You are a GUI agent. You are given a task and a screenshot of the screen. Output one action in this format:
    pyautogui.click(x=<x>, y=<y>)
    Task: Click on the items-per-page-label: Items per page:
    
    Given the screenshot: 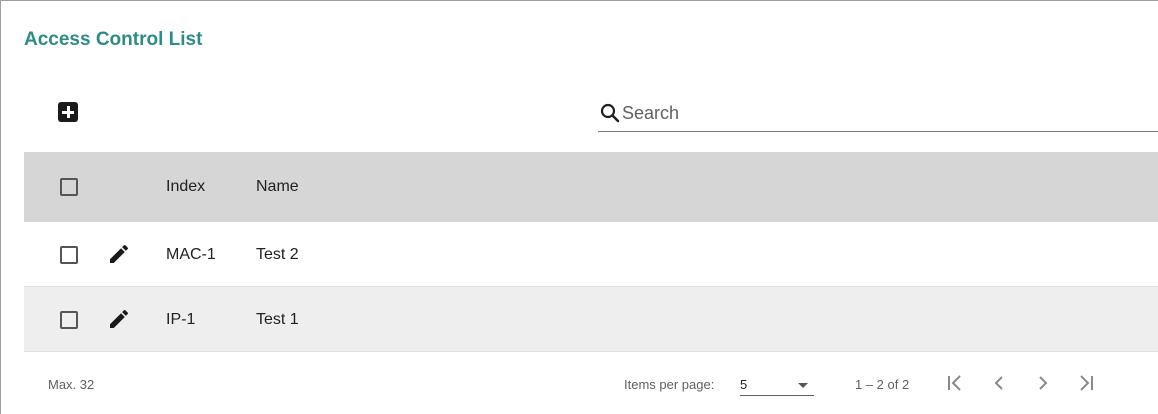 What is the action you would take?
    pyautogui.click(x=669, y=384)
    